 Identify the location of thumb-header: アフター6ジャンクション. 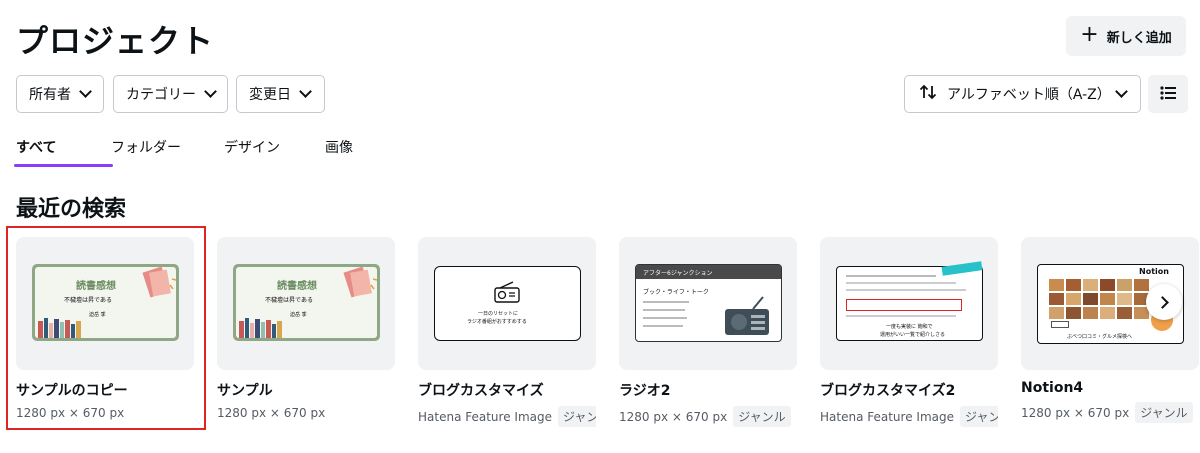
(678, 273).